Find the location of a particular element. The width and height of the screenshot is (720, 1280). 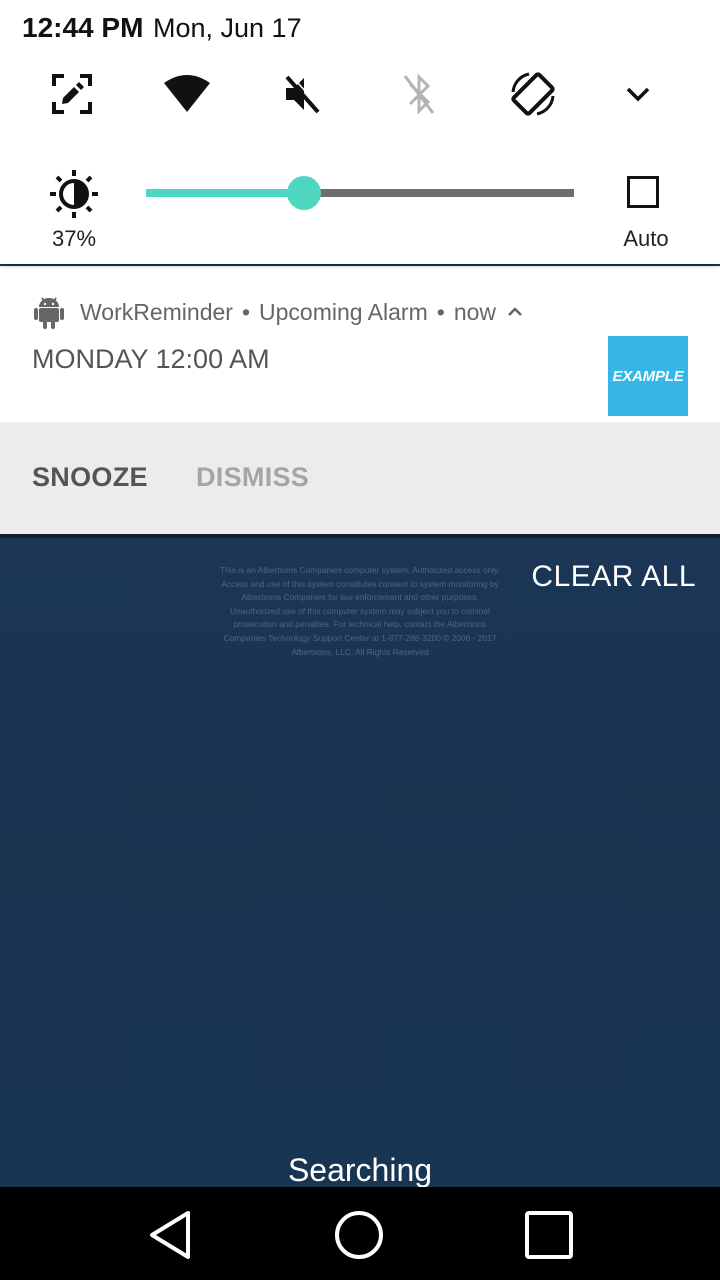

searching-status: Searching is located at coordinates (360, 1170).